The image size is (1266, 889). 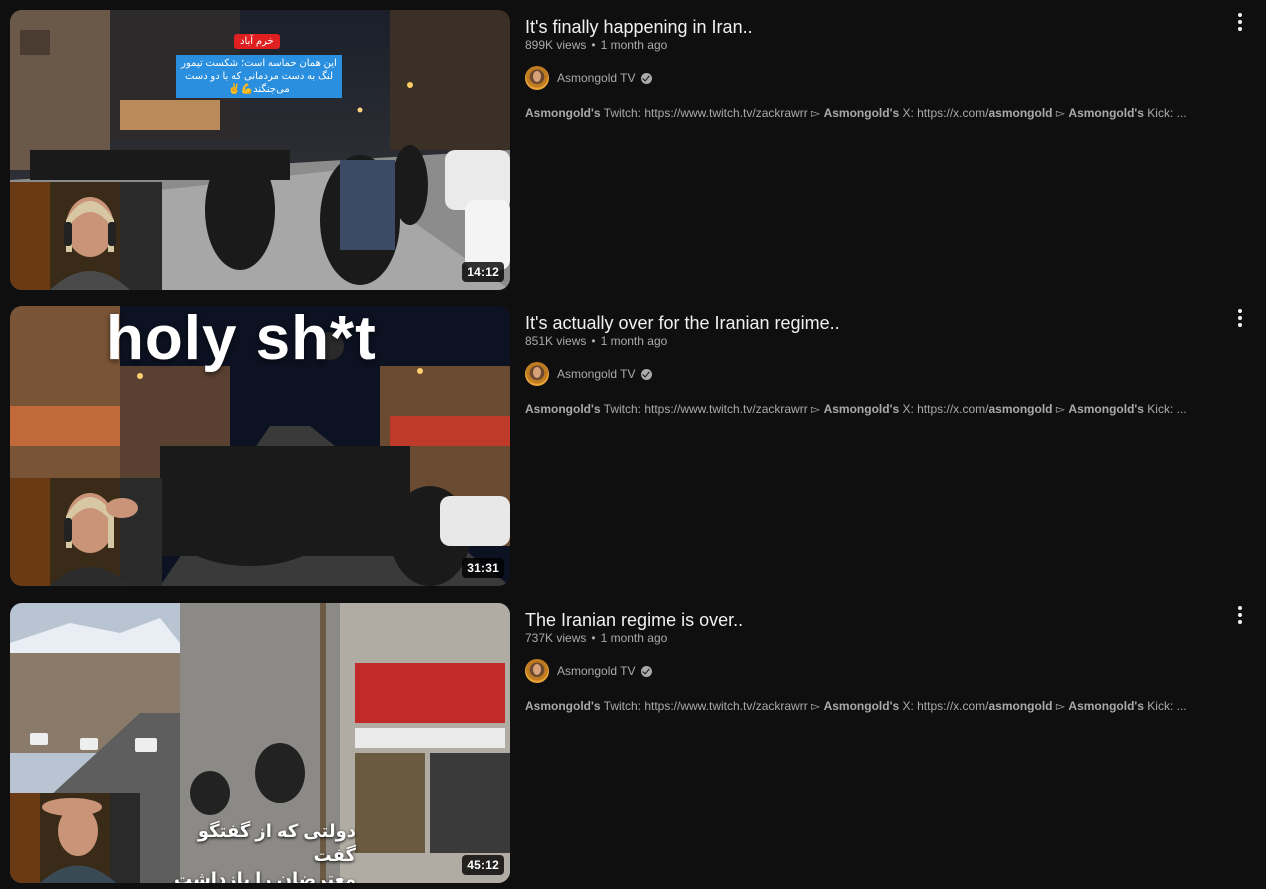 I want to click on view-count: 737K views, so click(x=556, y=638).